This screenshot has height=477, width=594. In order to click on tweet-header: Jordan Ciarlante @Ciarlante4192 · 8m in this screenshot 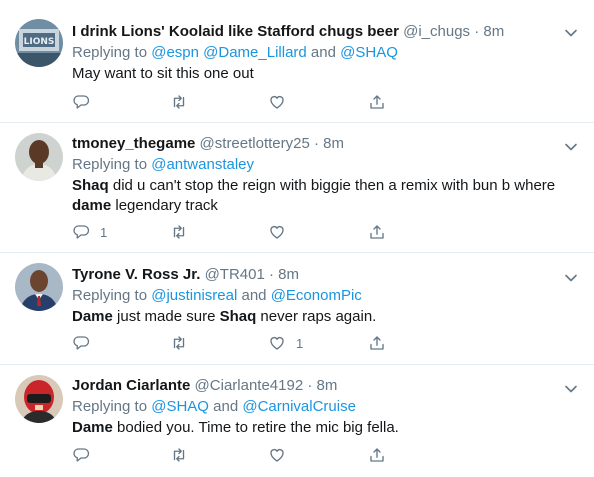, I will do `click(318, 386)`.